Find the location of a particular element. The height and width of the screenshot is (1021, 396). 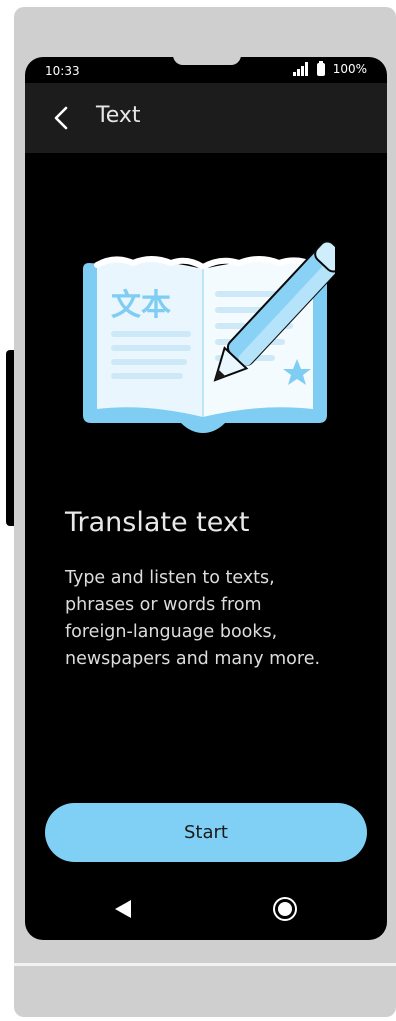

status-bar: 10:33 100% is located at coordinates (206, 70).